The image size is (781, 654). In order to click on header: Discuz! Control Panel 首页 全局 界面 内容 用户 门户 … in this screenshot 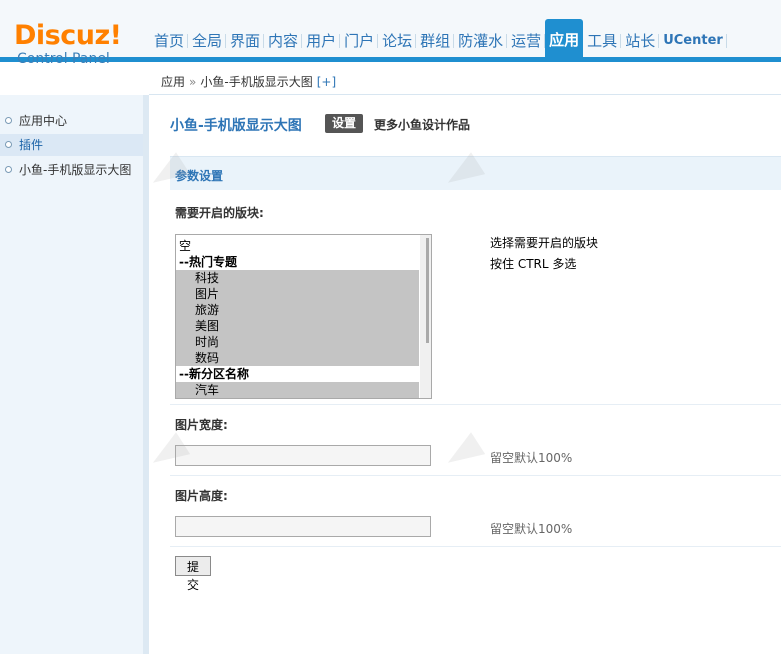, I will do `click(390, 33)`.